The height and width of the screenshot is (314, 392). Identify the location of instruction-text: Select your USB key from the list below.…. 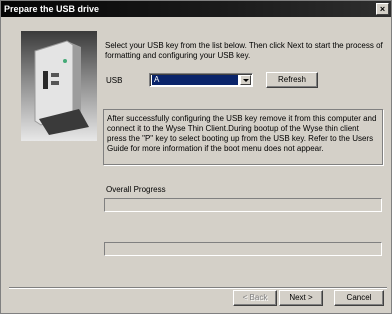
(244, 50).